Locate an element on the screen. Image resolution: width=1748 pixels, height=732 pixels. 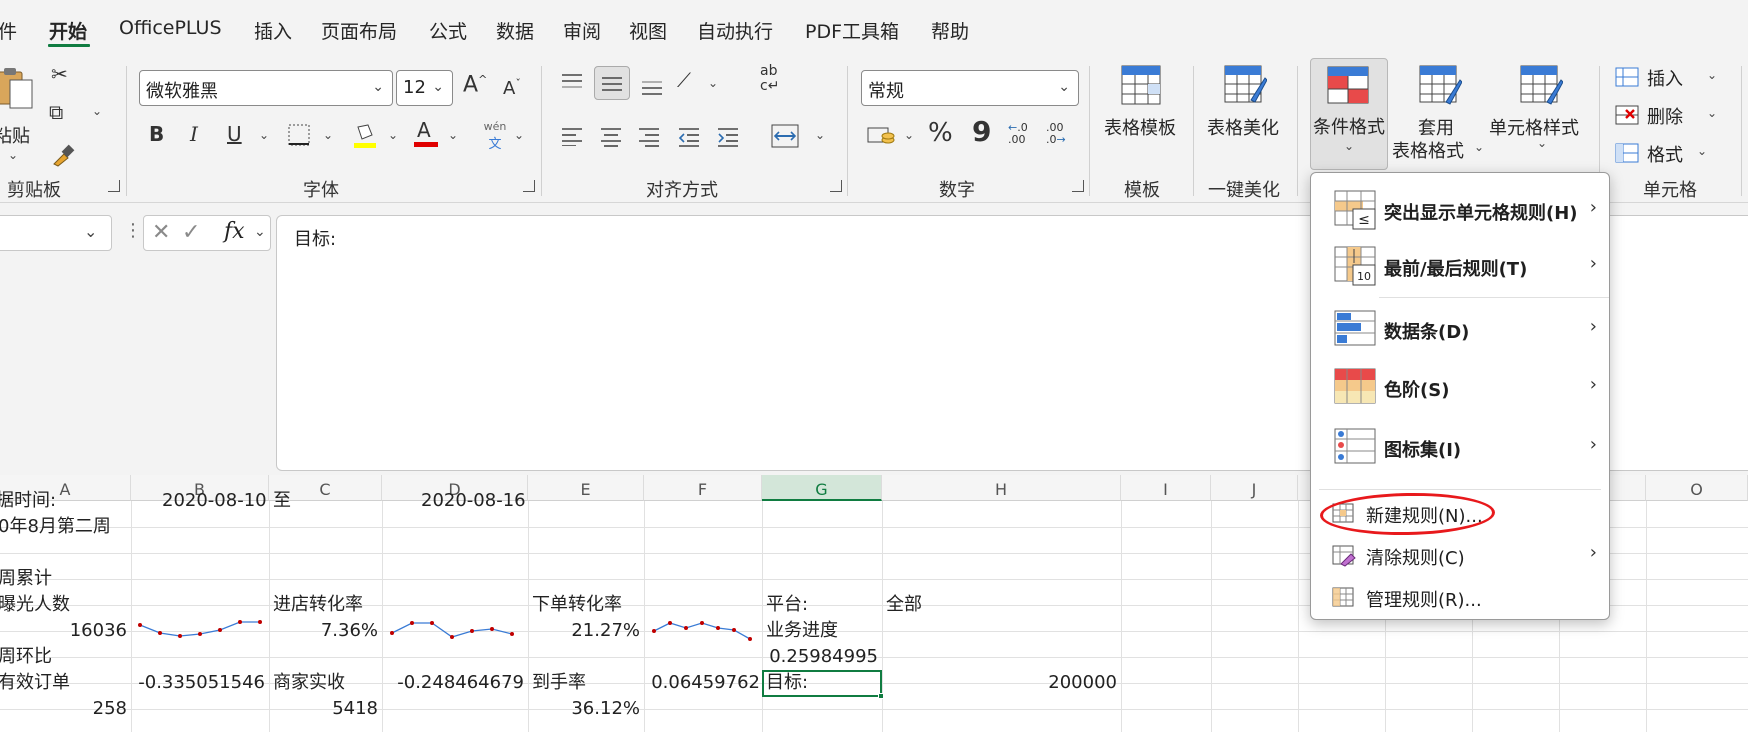
cell-g7: 0.25984995 is located at coordinates (820, 657).